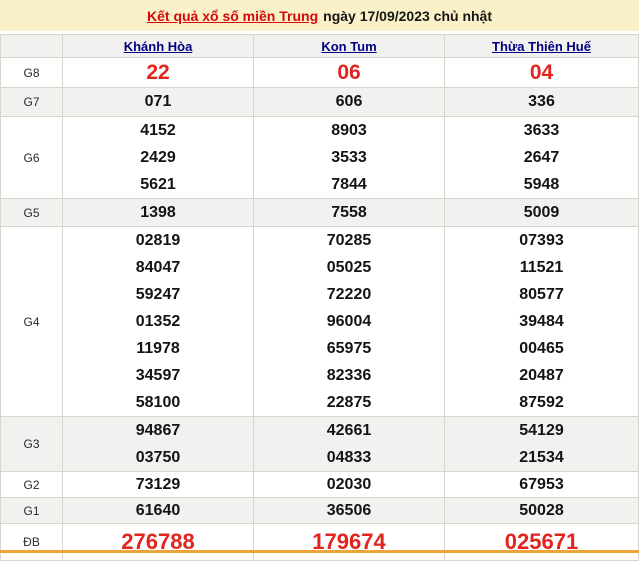  What do you see at coordinates (158, 130) in the screenshot?
I see `prize-number: 4152` at bounding box center [158, 130].